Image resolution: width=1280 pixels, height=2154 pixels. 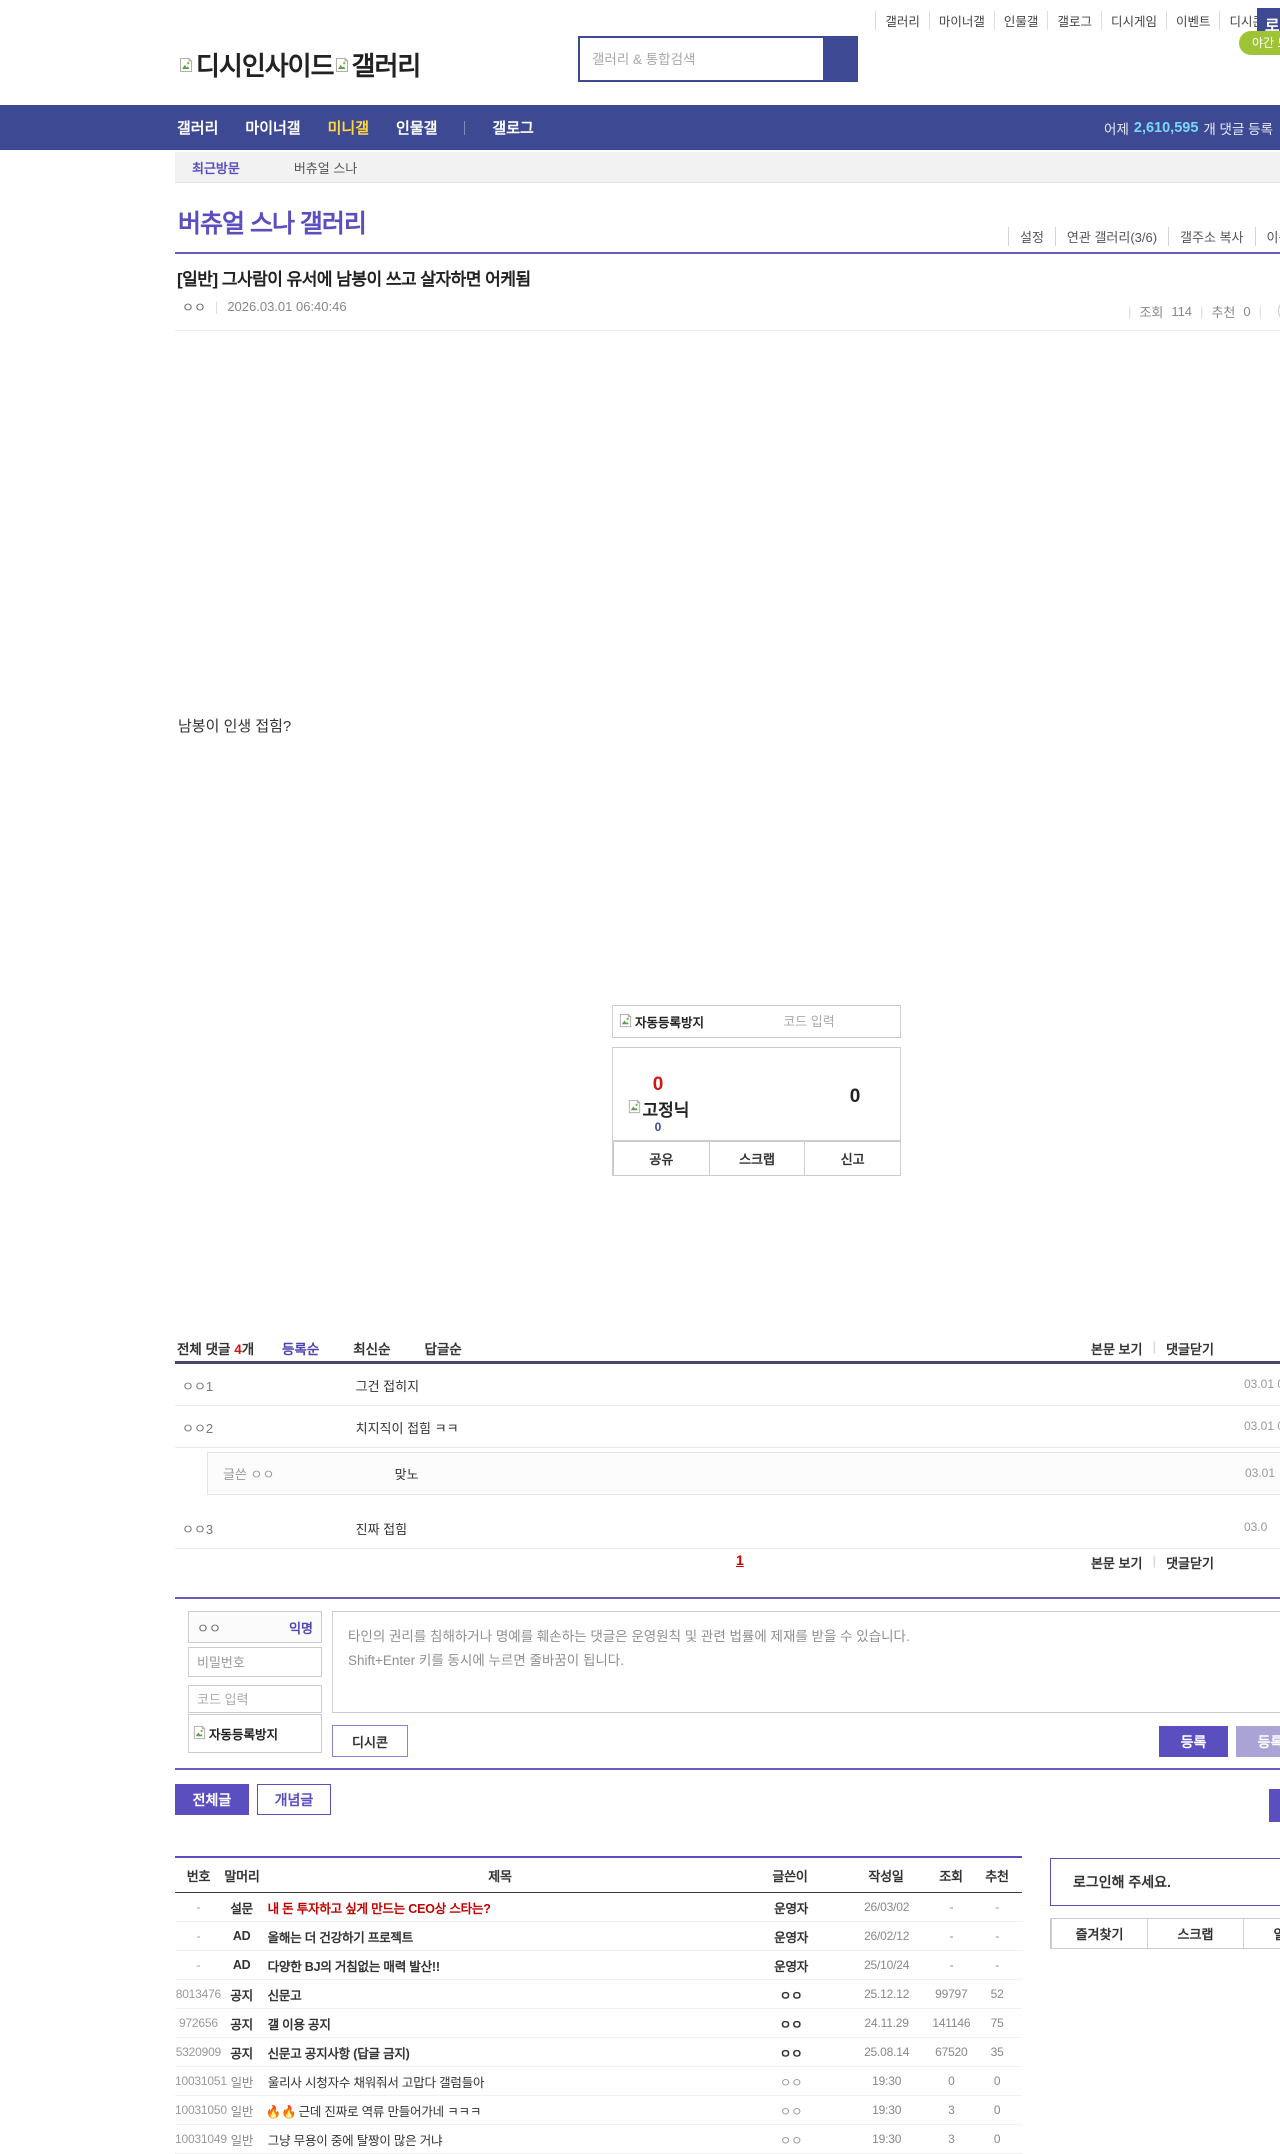 What do you see at coordinates (501, 2139) in the screenshot?
I see `post-link: 그냥 무용이 중에 탈짱이 많은 거냐` at bounding box center [501, 2139].